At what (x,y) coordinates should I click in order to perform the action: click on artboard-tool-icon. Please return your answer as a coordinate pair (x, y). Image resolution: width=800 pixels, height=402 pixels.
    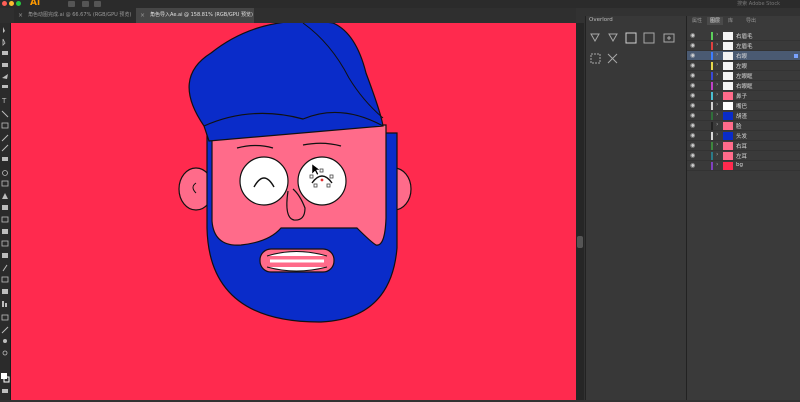
    Looking at the image, I should click on (5, 317).